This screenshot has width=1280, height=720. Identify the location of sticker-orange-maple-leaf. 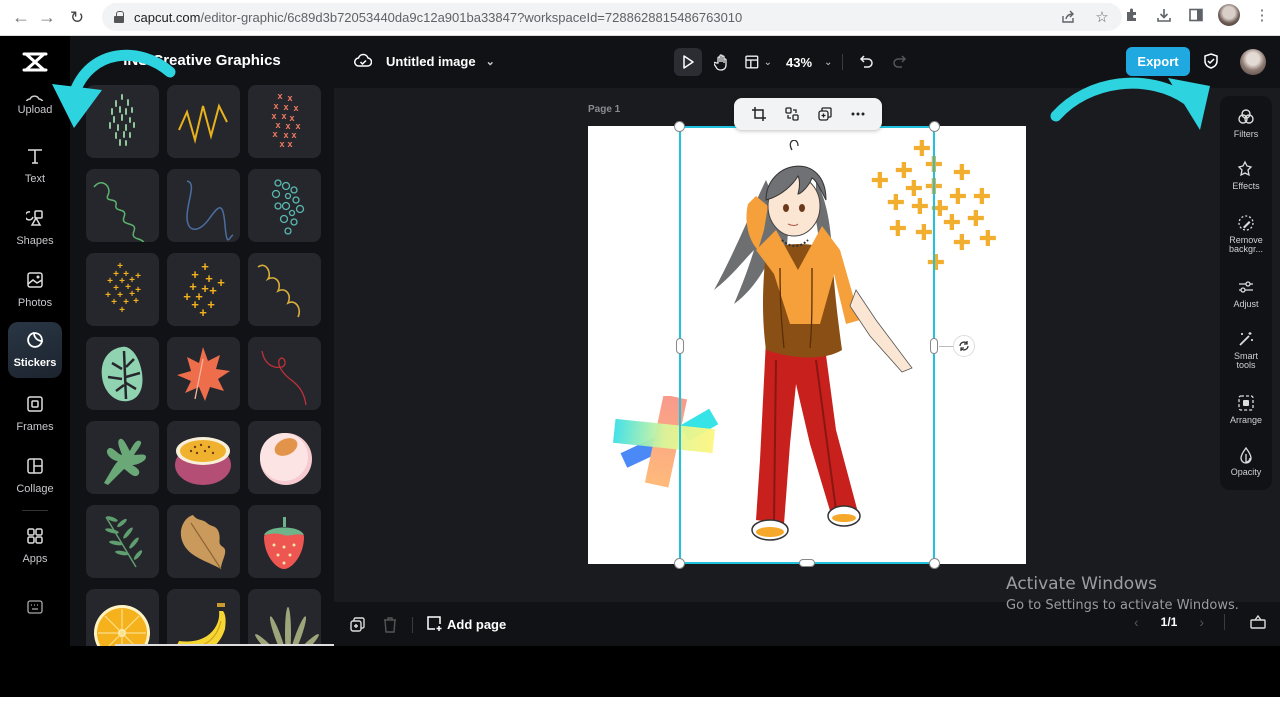
(203, 373).